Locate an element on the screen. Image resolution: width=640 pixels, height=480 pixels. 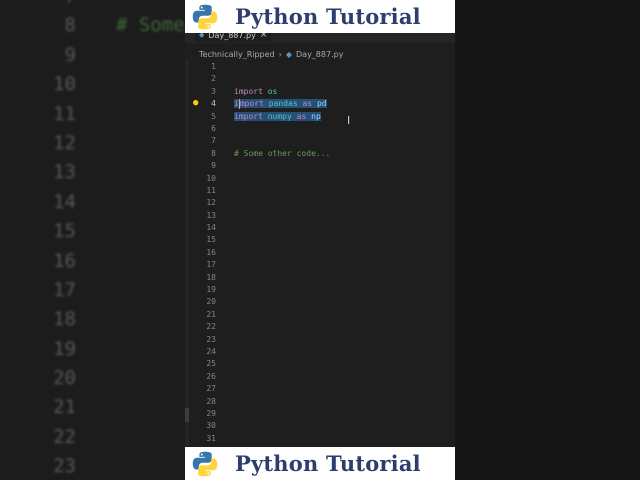
code-line: 28 is located at coordinates (320, 402).